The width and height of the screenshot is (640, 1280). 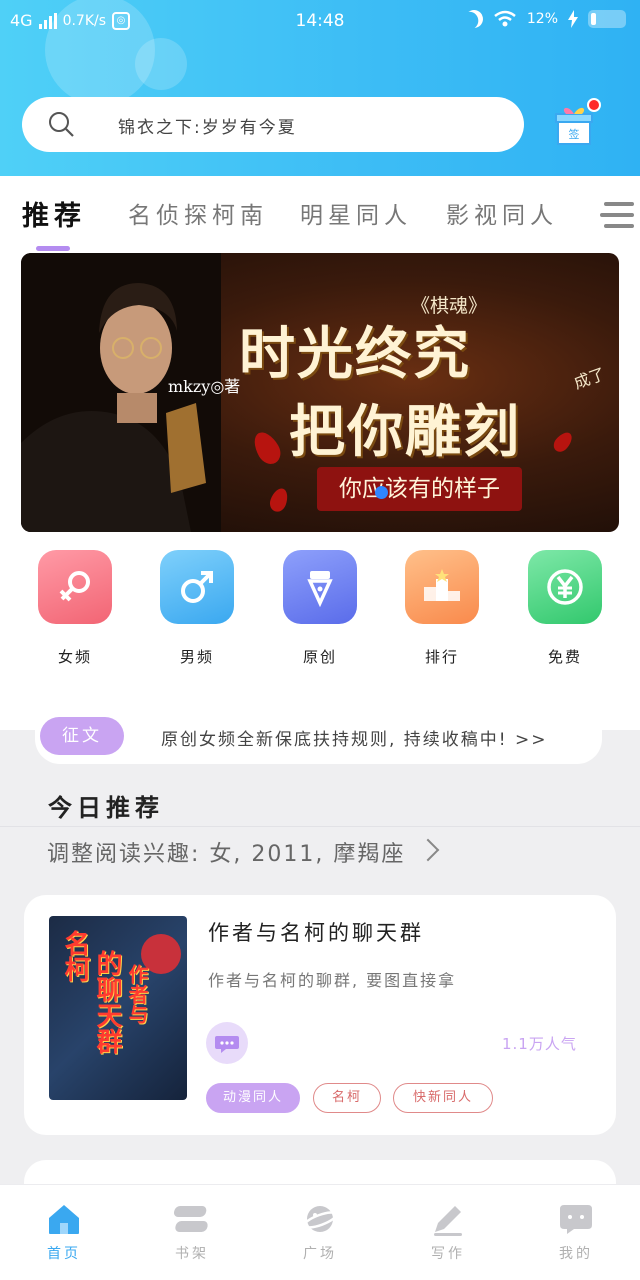 I want to click on category-label: 原创, so click(x=319, y=657).